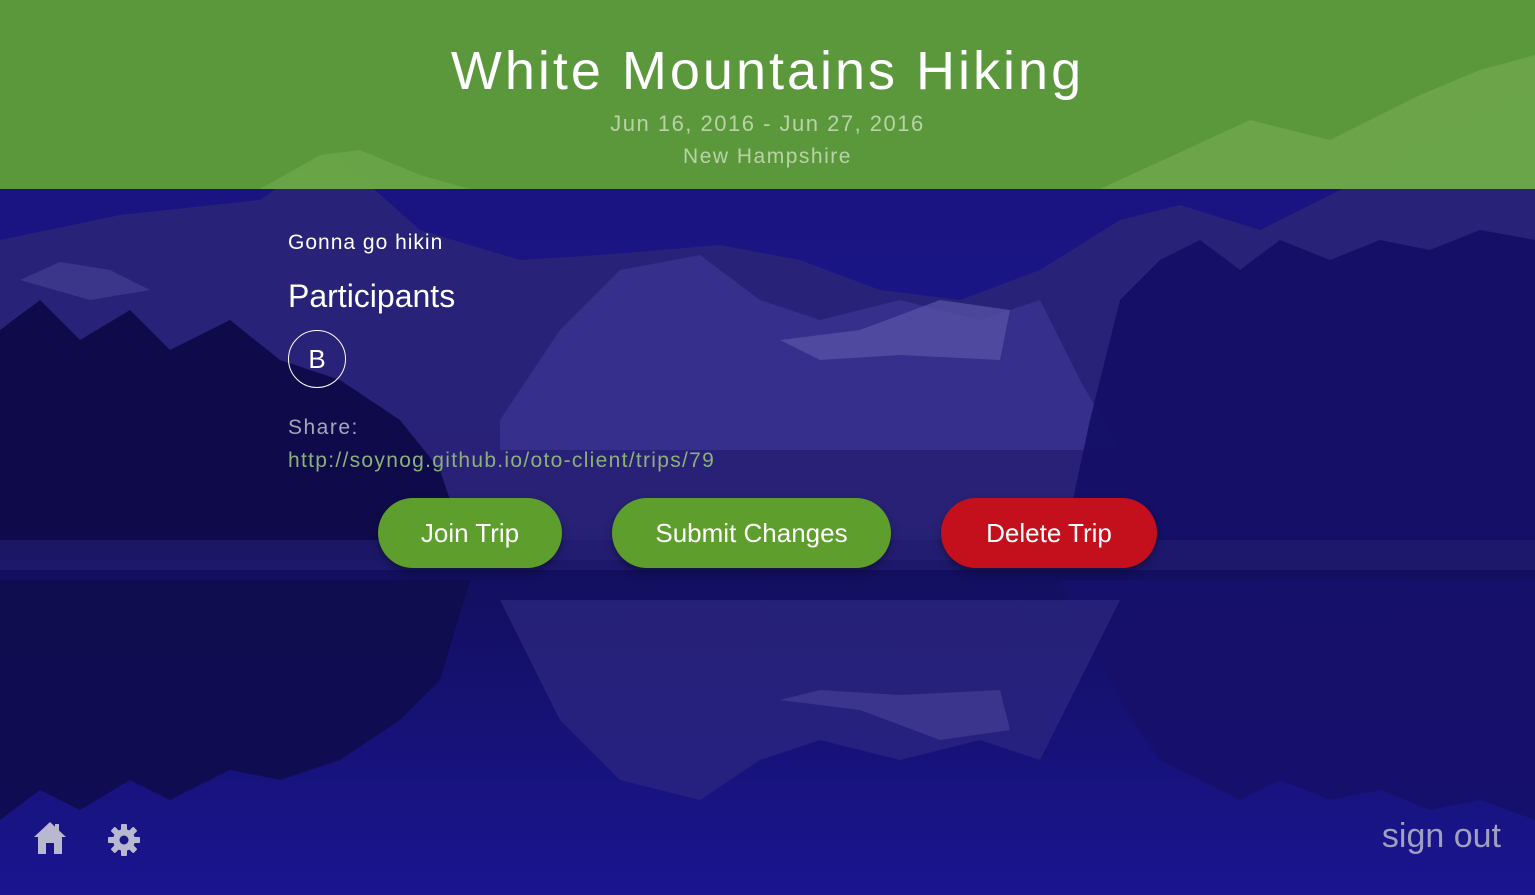 This screenshot has width=1535, height=895. I want to click on trip-description: Gonna go hikin, so click(366, 242).